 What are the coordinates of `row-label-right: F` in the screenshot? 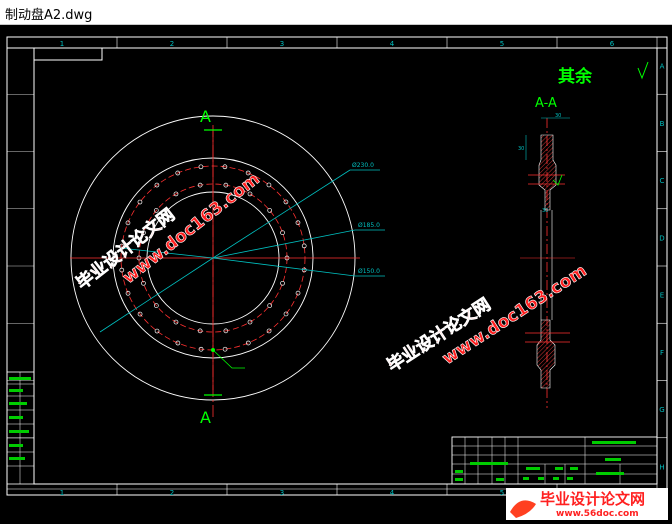 It's located at (662, 353).